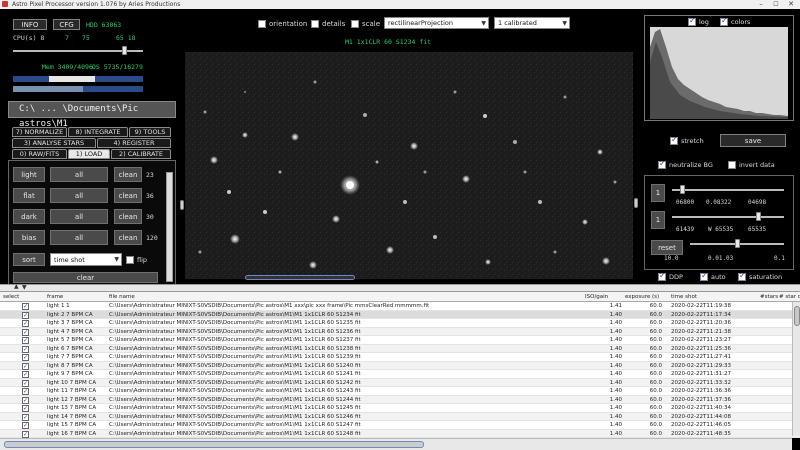  Describe the element at coordinates (79, 195) in the screenshot. I see `load-flat-all-button: all` at that location.